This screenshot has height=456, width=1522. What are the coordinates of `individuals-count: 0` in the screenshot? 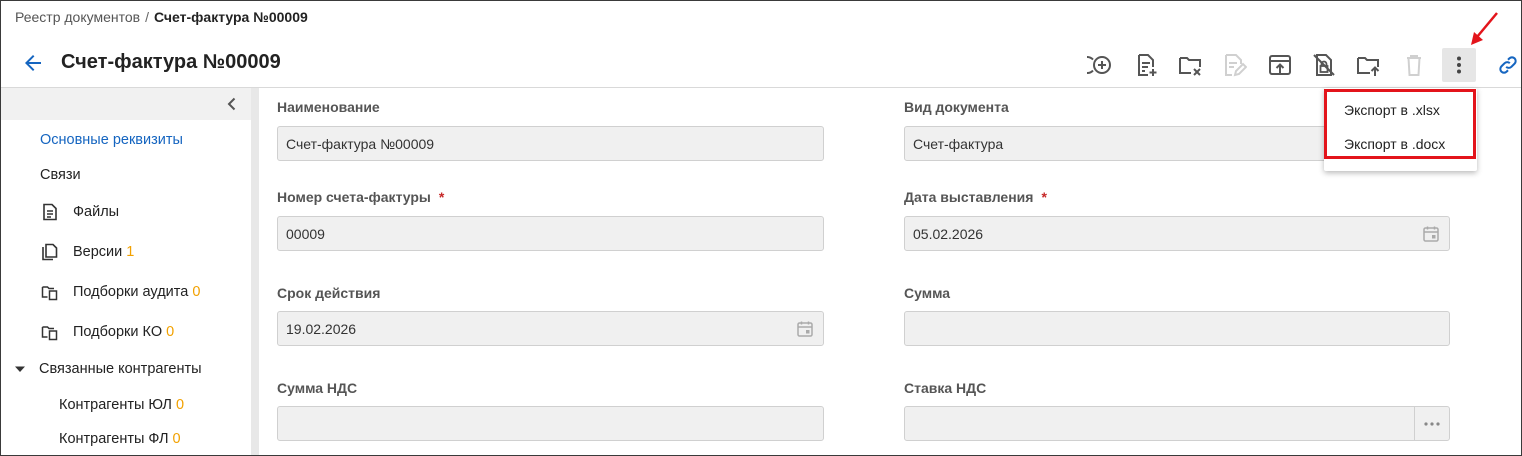 It's located at (176, 439).